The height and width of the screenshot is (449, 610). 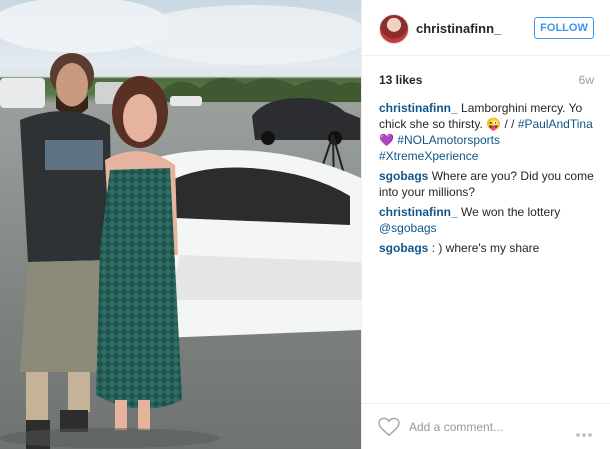 I want to click on comment-text: : ) where's my share, so click(x=485, y=248).